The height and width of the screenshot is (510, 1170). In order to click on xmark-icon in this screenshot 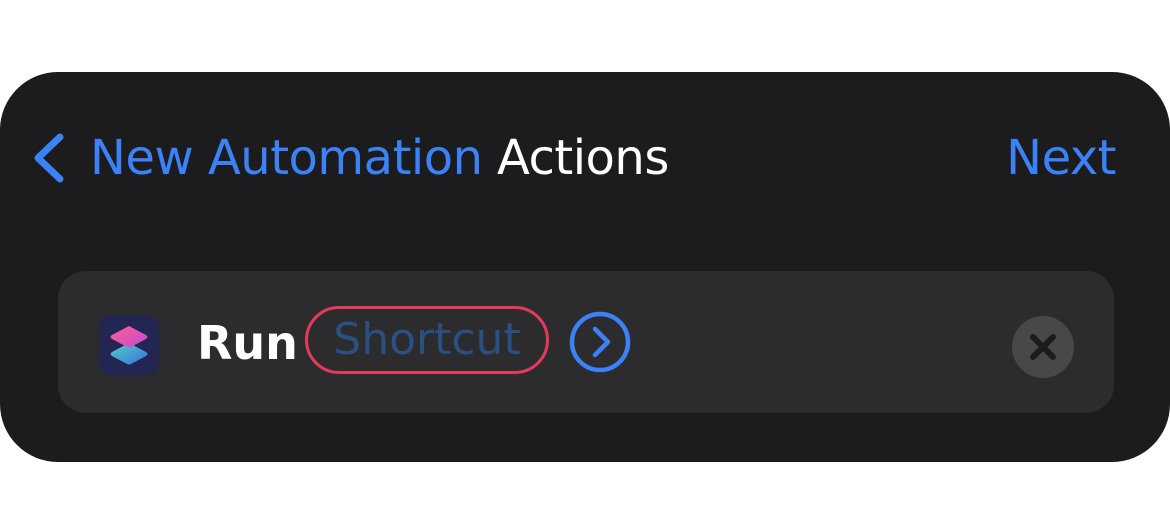, I will do `click(1043, 347)`.